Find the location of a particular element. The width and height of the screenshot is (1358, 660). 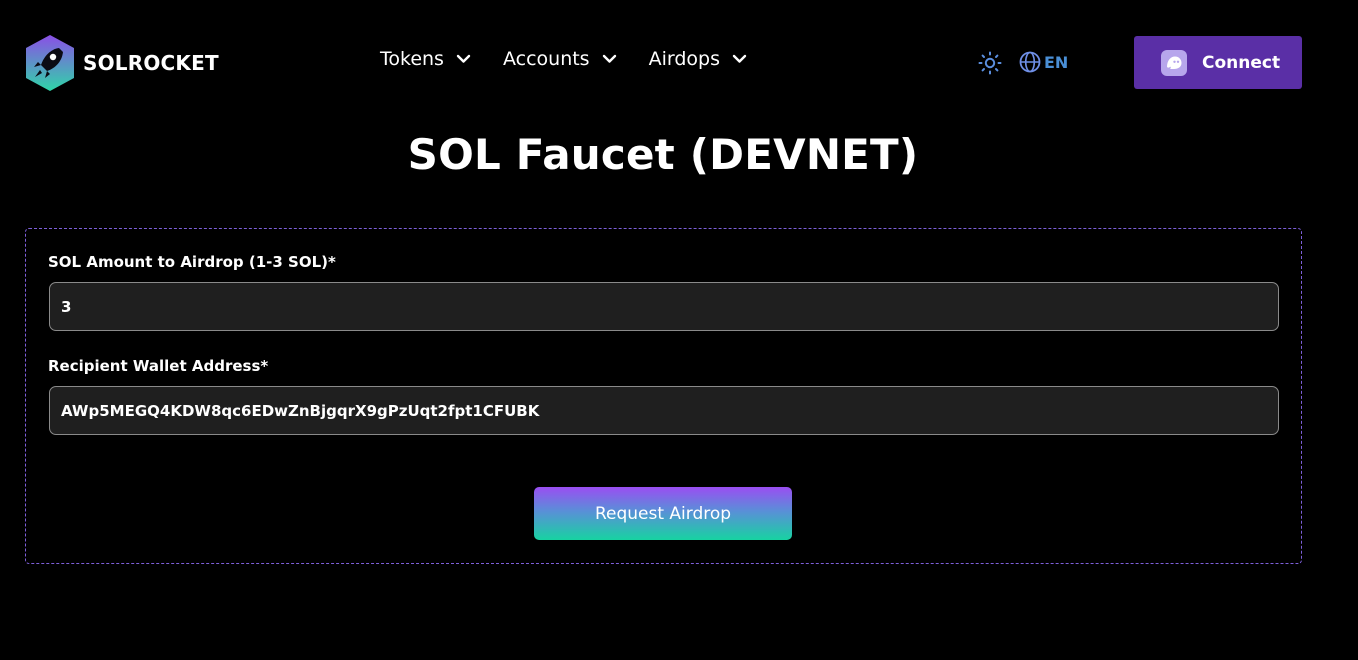

nav-item-airdops: Airdops is located at coordinates (698, 59).